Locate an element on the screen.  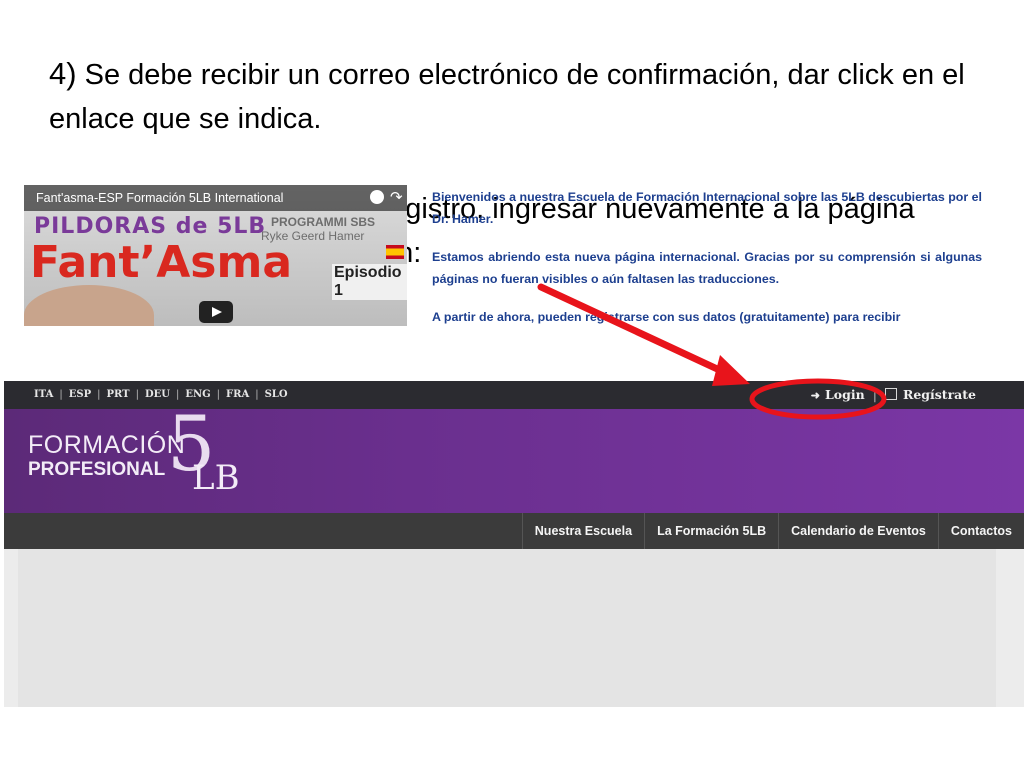
nav-nuestra-escuela: Nuestra Escuela is located at coordinates (582, 531).